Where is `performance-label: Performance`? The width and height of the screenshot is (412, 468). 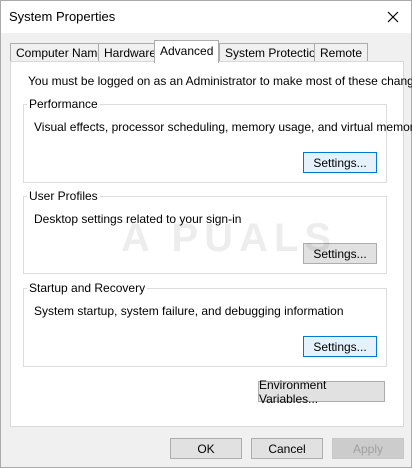 performance-label: Performance is located at coordinates (63, 104).